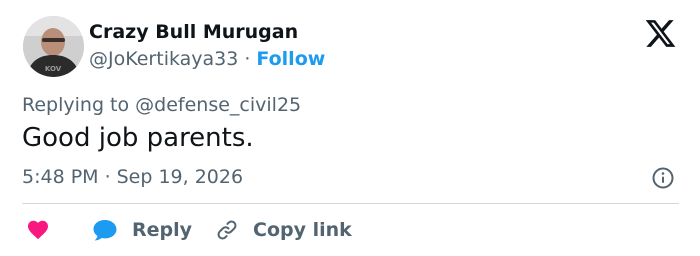 The height and width of the screenshot is (256, 700). I want to click on copy-link-button: Copy link, so click(283, 230).